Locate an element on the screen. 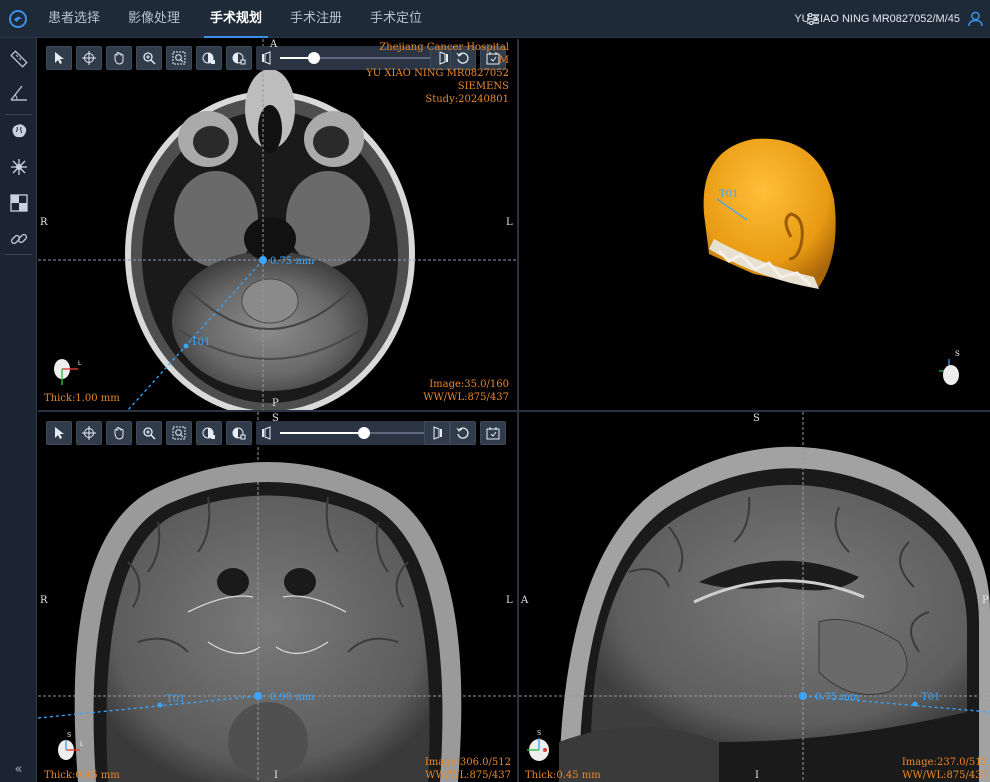 This screenshot has height=782, width=990. hospital-name: Zhejiang Cancer Hospital is located at coordinates (444, 47).